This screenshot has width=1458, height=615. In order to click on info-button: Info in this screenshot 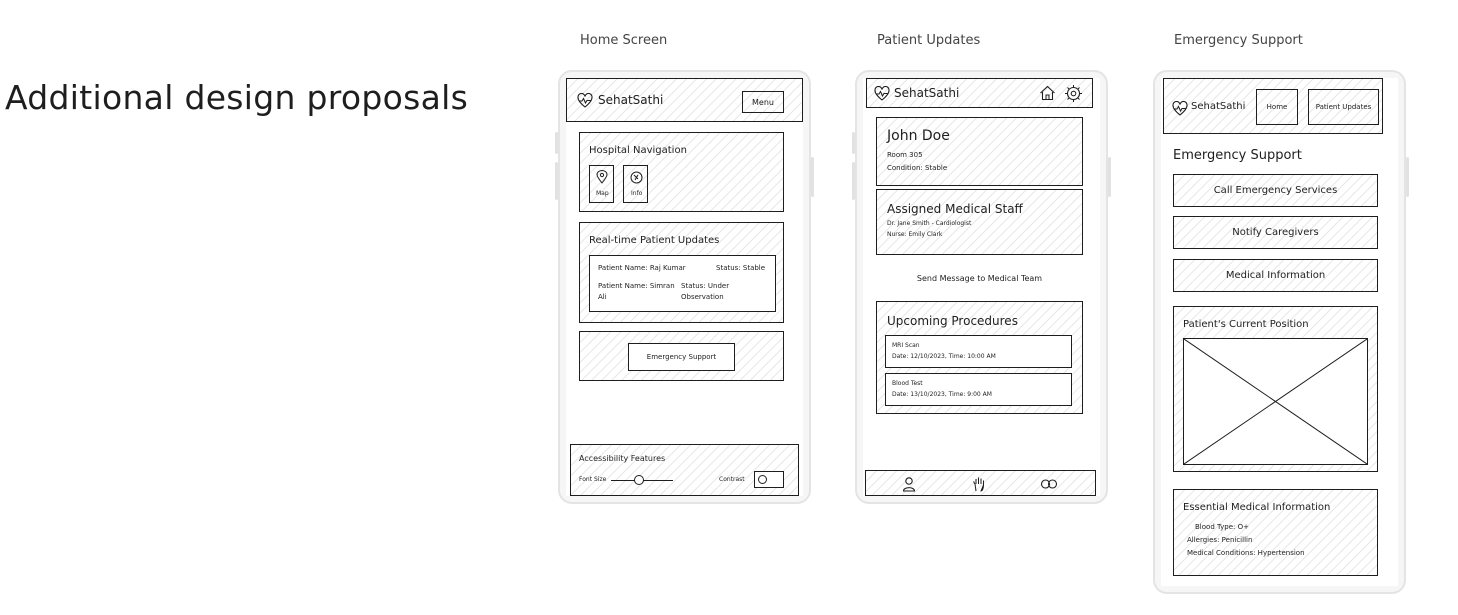, I will do `click(635, 184)`.